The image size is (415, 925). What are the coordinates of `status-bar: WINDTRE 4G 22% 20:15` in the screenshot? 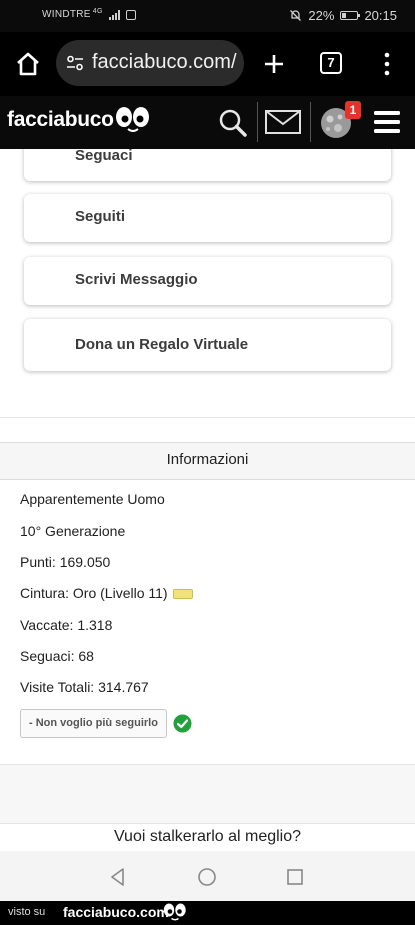 It's located at (207, 16).